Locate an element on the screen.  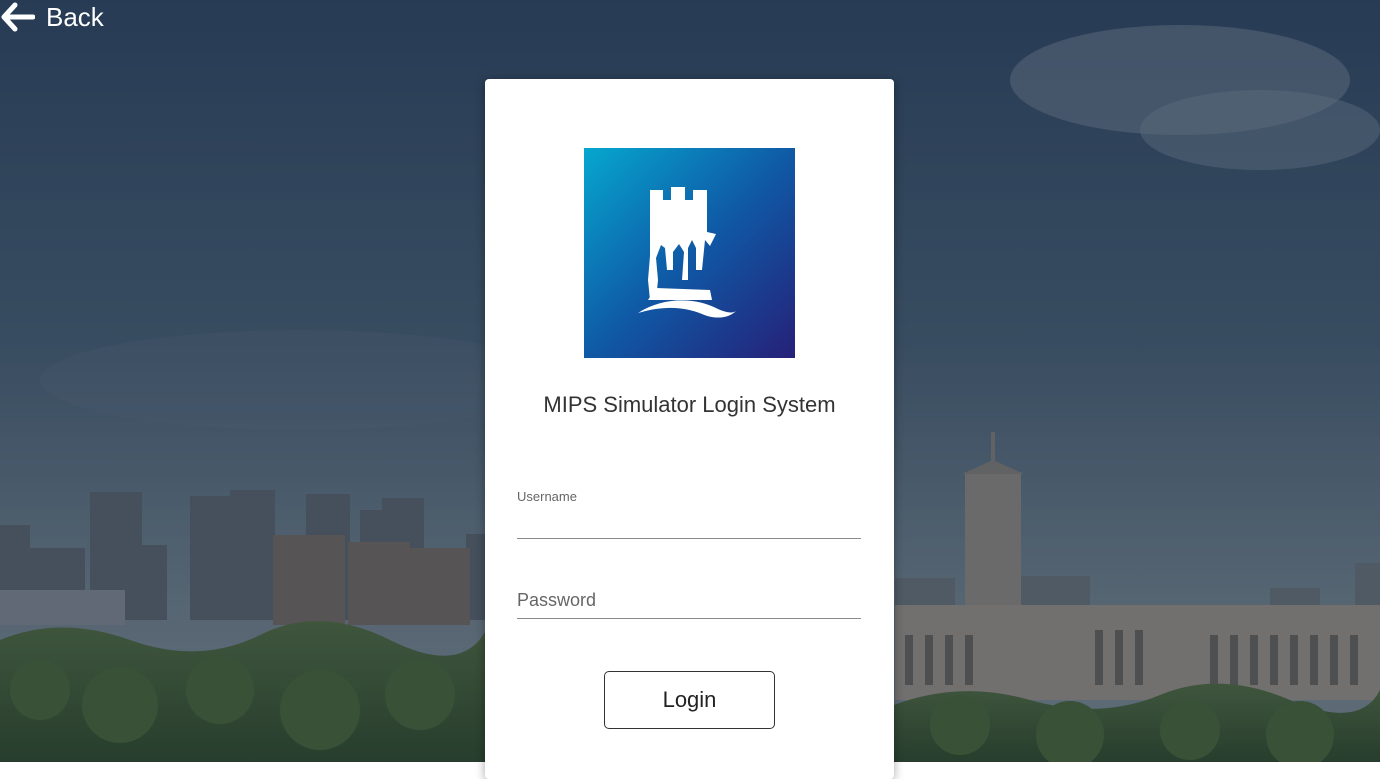
username-underline is located at coordinates (689, 538).